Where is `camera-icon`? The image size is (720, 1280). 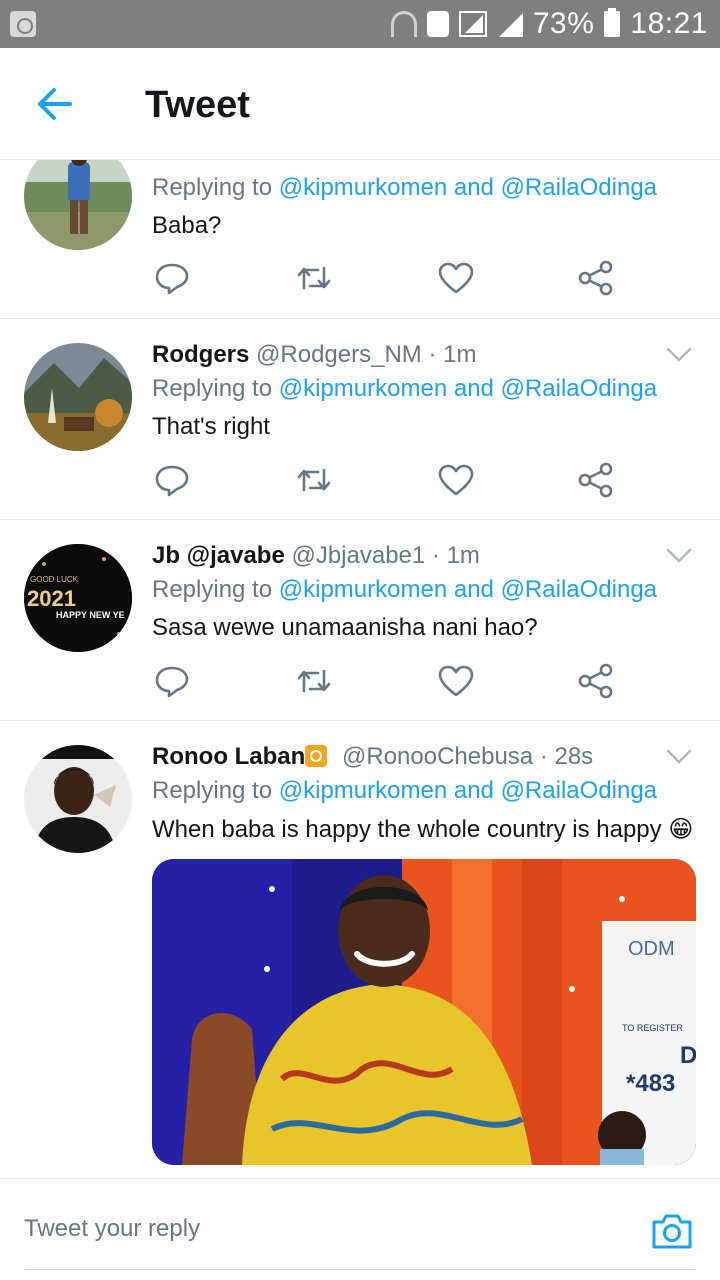 camera-icon is located at coordinates (672, 1231).